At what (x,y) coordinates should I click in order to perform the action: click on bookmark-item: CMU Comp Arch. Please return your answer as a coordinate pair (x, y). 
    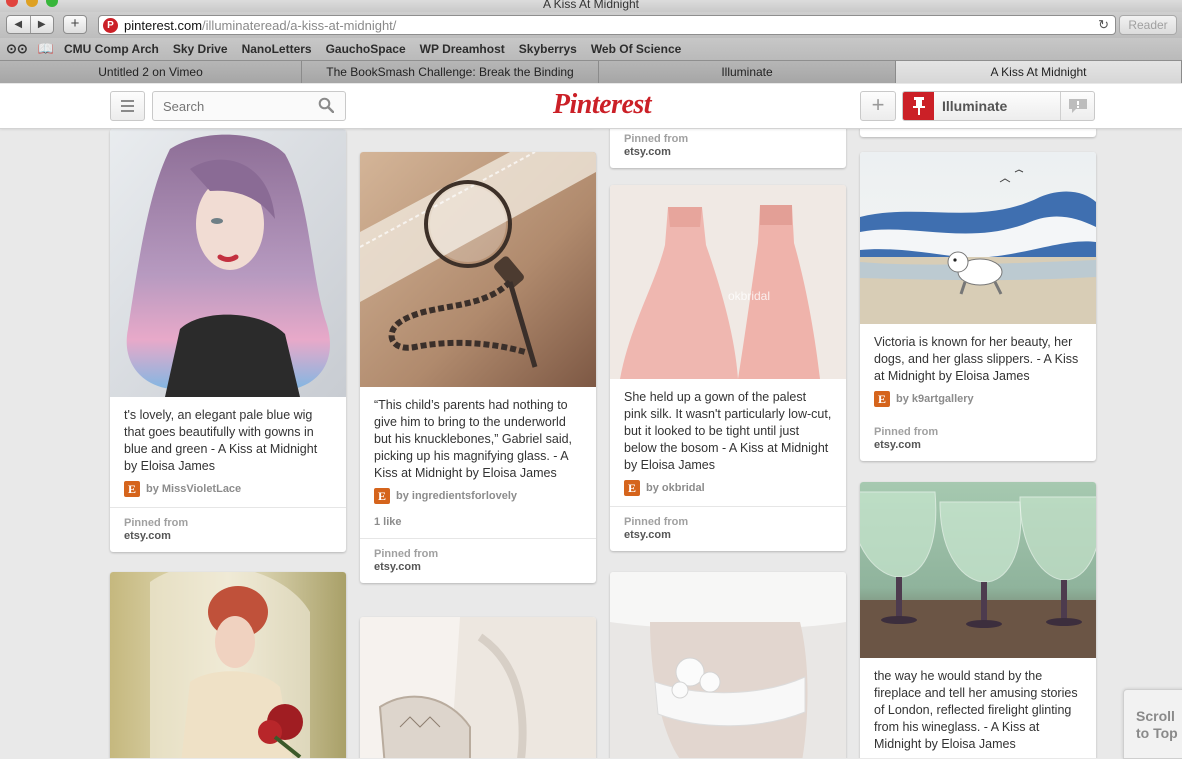
    Looking at the image, I should click on (111, 49).